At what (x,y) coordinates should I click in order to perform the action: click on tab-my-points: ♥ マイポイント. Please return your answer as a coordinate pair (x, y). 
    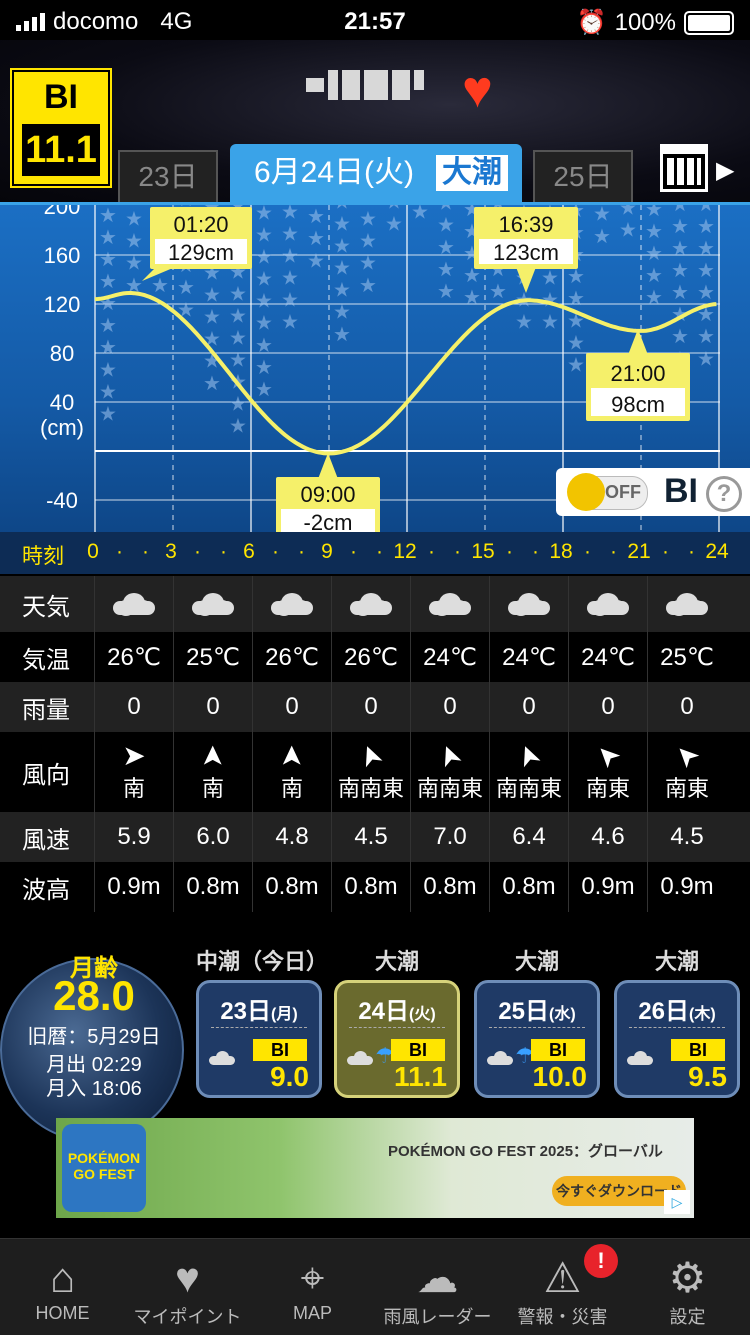
    Looking at the image, I should click on (187, 1287).